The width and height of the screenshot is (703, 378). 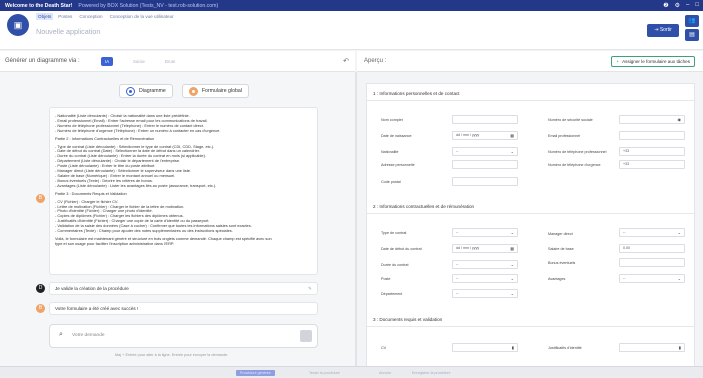 I want to click on field-label: Salaire de base, so click(x=561, y=249).